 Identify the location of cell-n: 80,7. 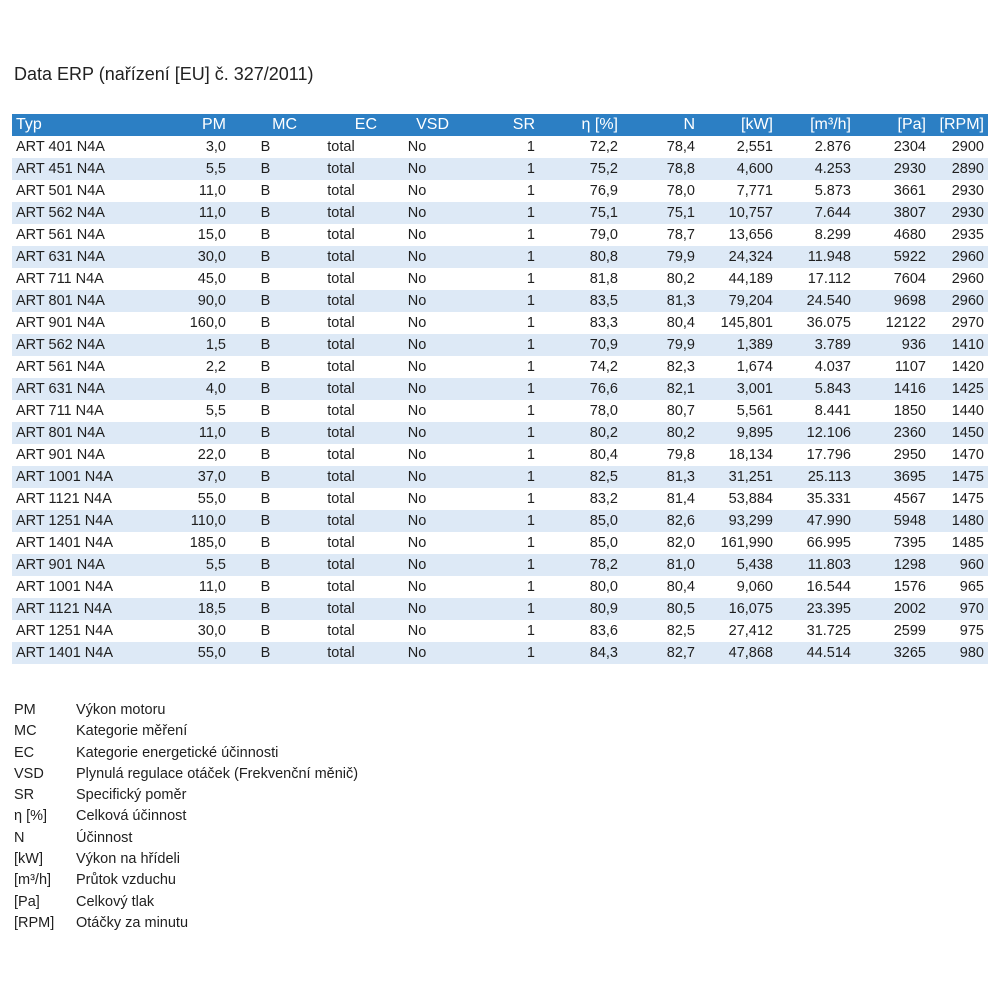
(660, 411).